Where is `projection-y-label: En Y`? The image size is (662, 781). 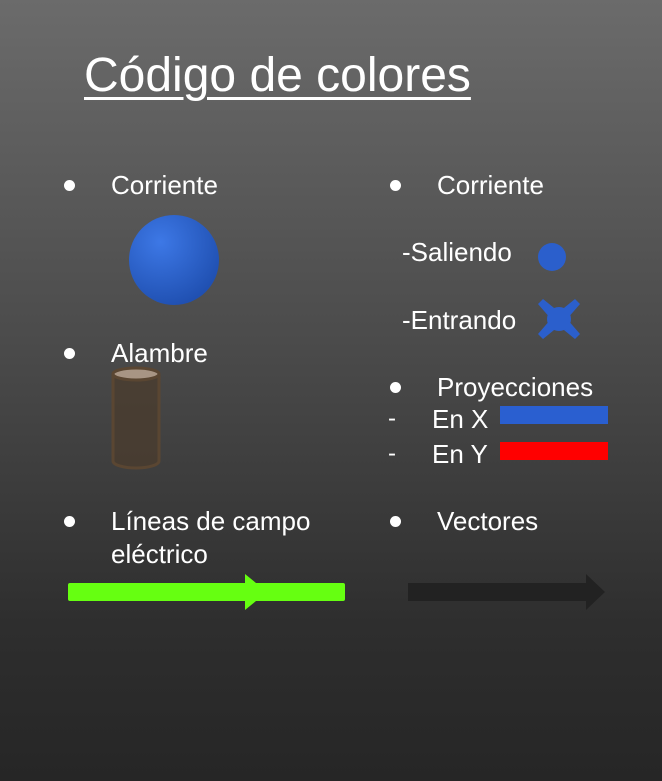
projection-y-label: En Y is located at coordinates (460, 454).